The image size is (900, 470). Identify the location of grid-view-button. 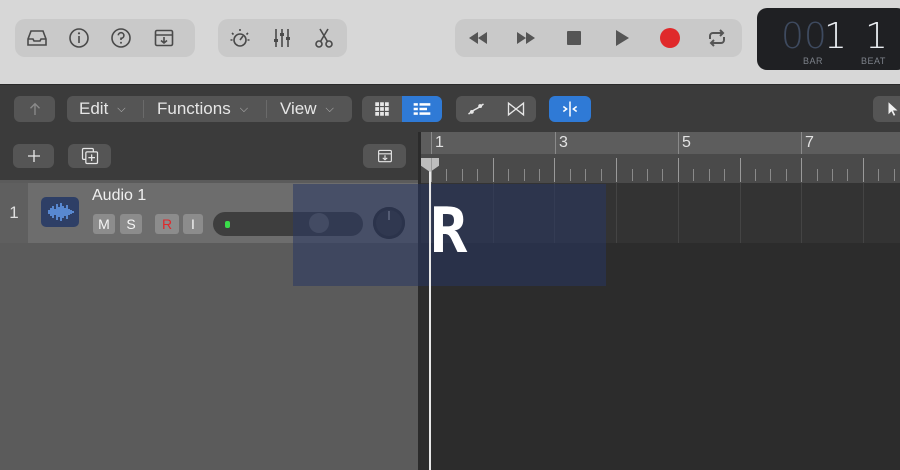
(382, 109).